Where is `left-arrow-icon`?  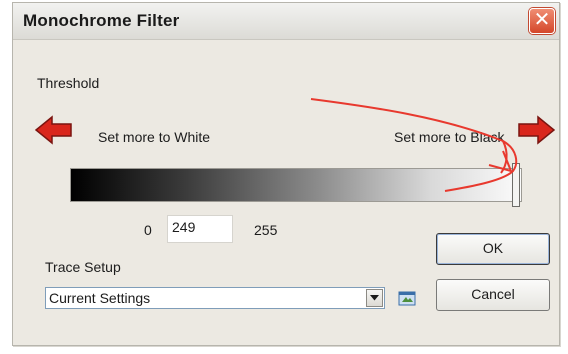 left-arrow-icon is located at coordinates (54, 130).